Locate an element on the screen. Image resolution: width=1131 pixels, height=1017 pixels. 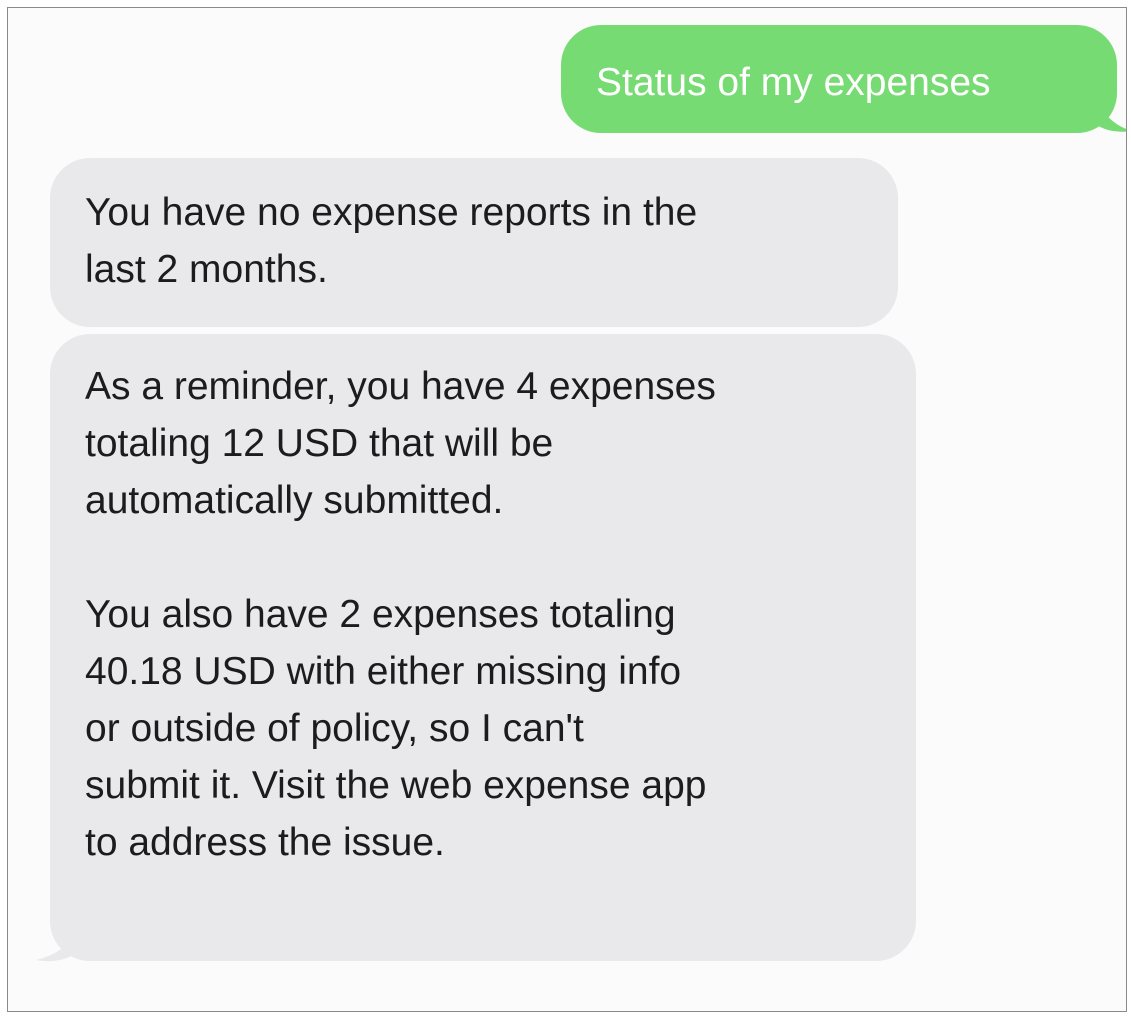
sent-bubble-tail-icon is located at coordinates (1109, 111).